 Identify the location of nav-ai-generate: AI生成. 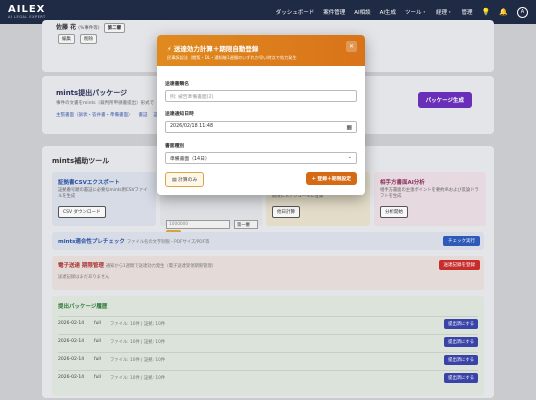
(388, 12).